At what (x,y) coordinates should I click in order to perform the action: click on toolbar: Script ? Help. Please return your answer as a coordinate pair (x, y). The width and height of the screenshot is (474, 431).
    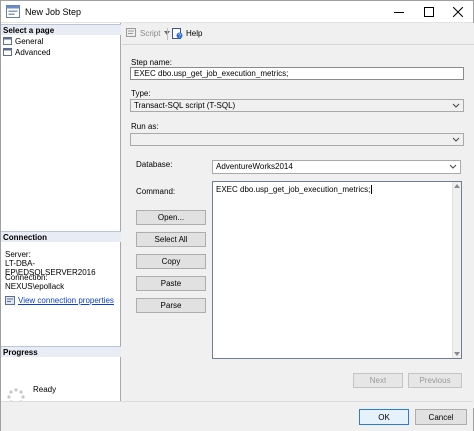
    Looking at the image, I should click on (298, 34).